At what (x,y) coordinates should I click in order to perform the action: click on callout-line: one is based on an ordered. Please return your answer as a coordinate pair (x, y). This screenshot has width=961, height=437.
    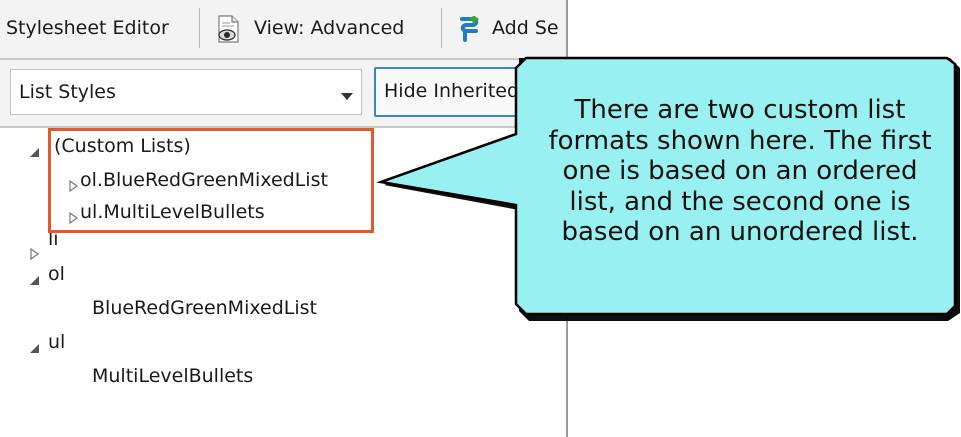
    Looking at the image, I should click on (740, 171).